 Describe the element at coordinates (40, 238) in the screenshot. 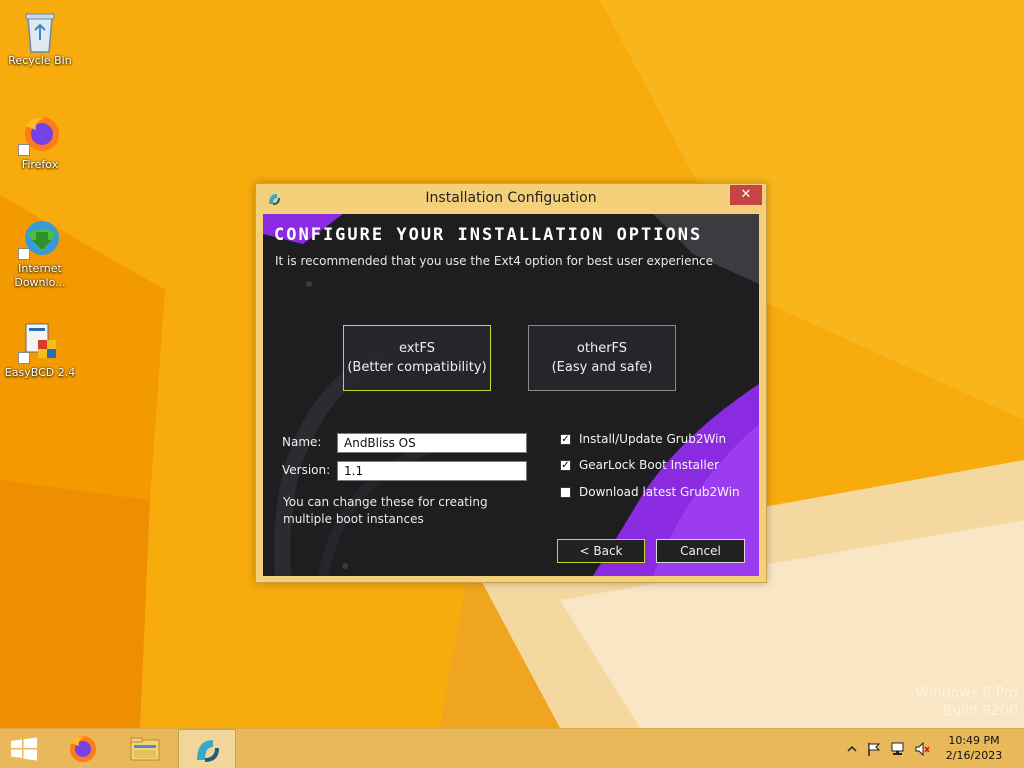

I see `internet-download-manager-icon` at that location.